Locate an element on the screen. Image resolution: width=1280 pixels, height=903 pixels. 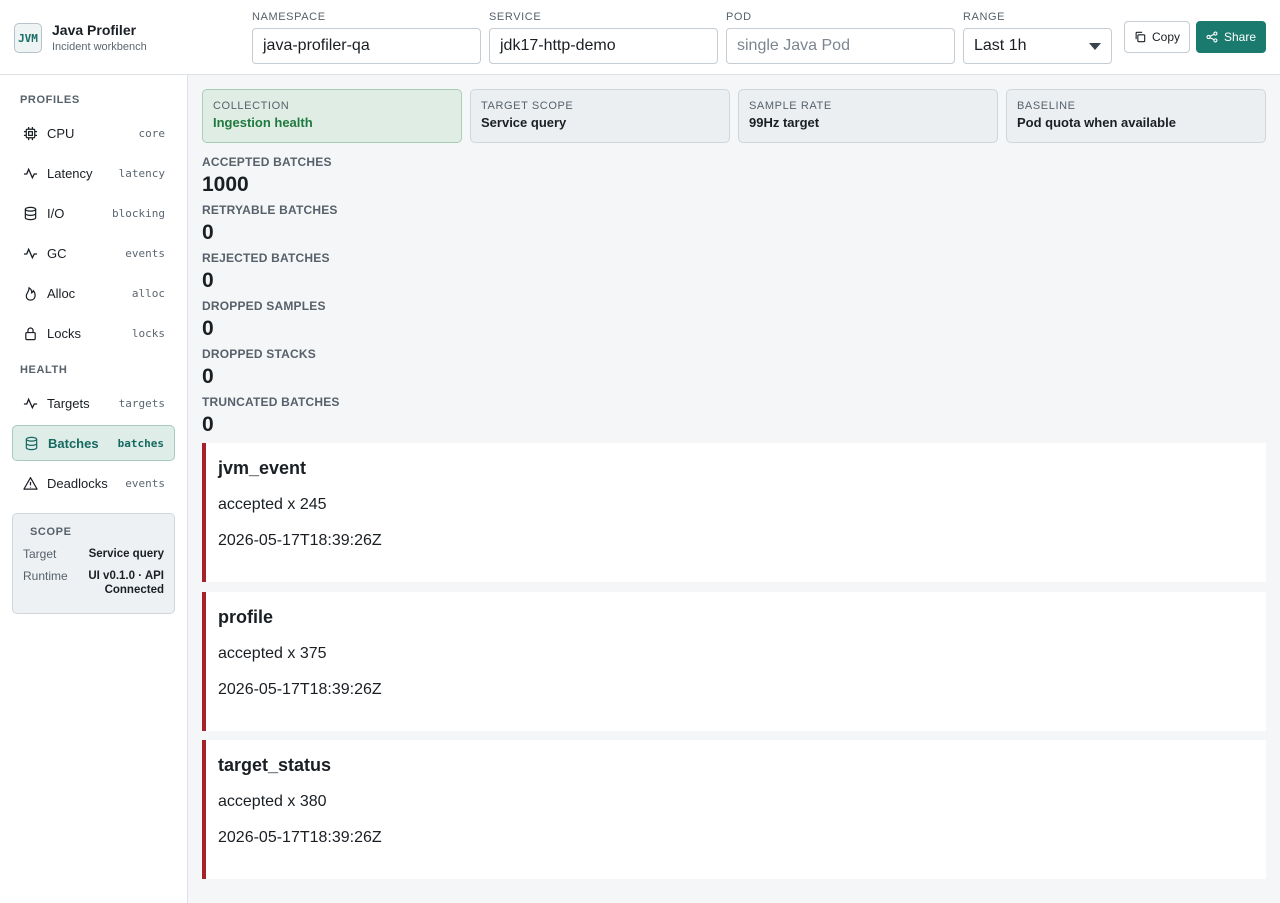
card-value: Ingestion health is located at coordinates (263, 122).